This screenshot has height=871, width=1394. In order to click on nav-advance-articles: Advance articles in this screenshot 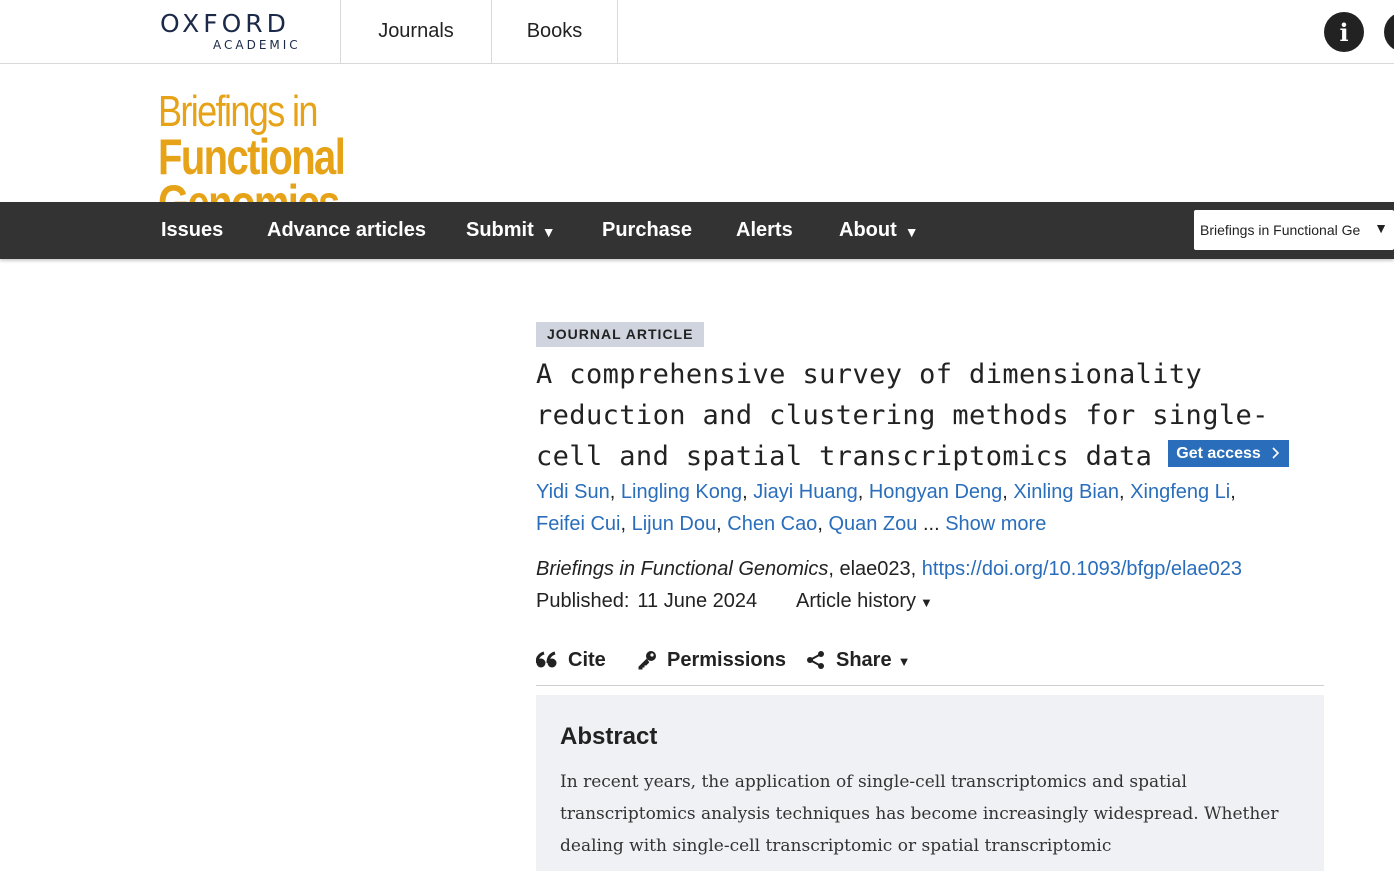, I will do `click(346, 230)`.